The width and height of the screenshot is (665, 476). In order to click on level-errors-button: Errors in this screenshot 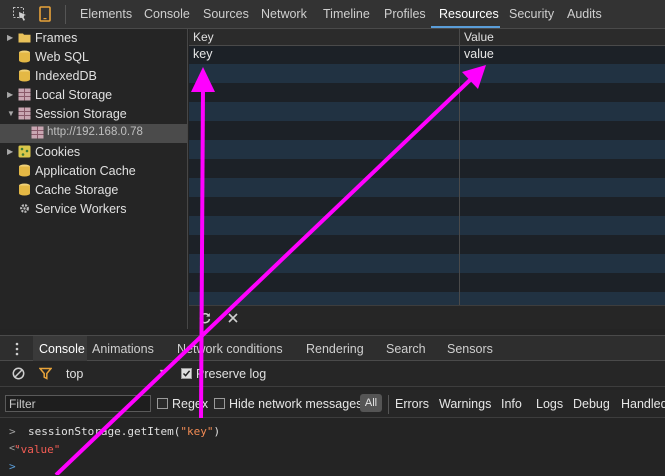, I will do `click(412, 404)`.